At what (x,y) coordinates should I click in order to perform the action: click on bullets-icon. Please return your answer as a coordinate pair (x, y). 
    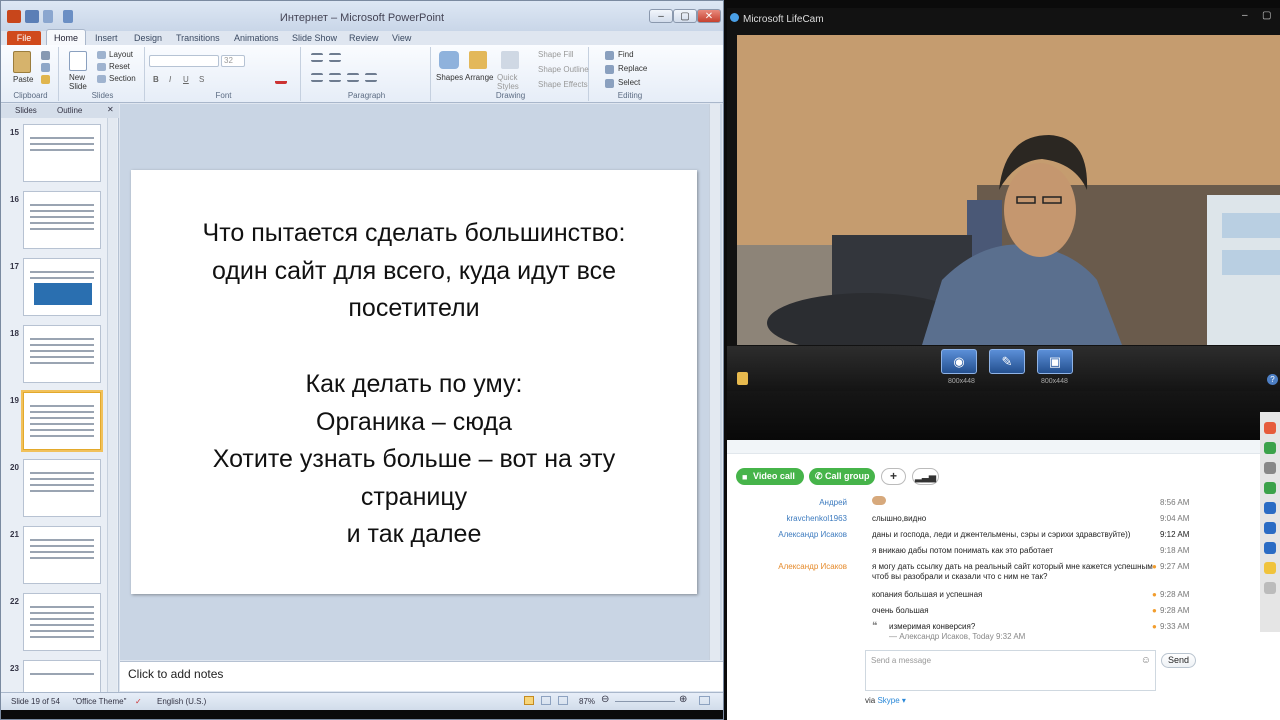
    Looking at the image, I should click on (317, 57).